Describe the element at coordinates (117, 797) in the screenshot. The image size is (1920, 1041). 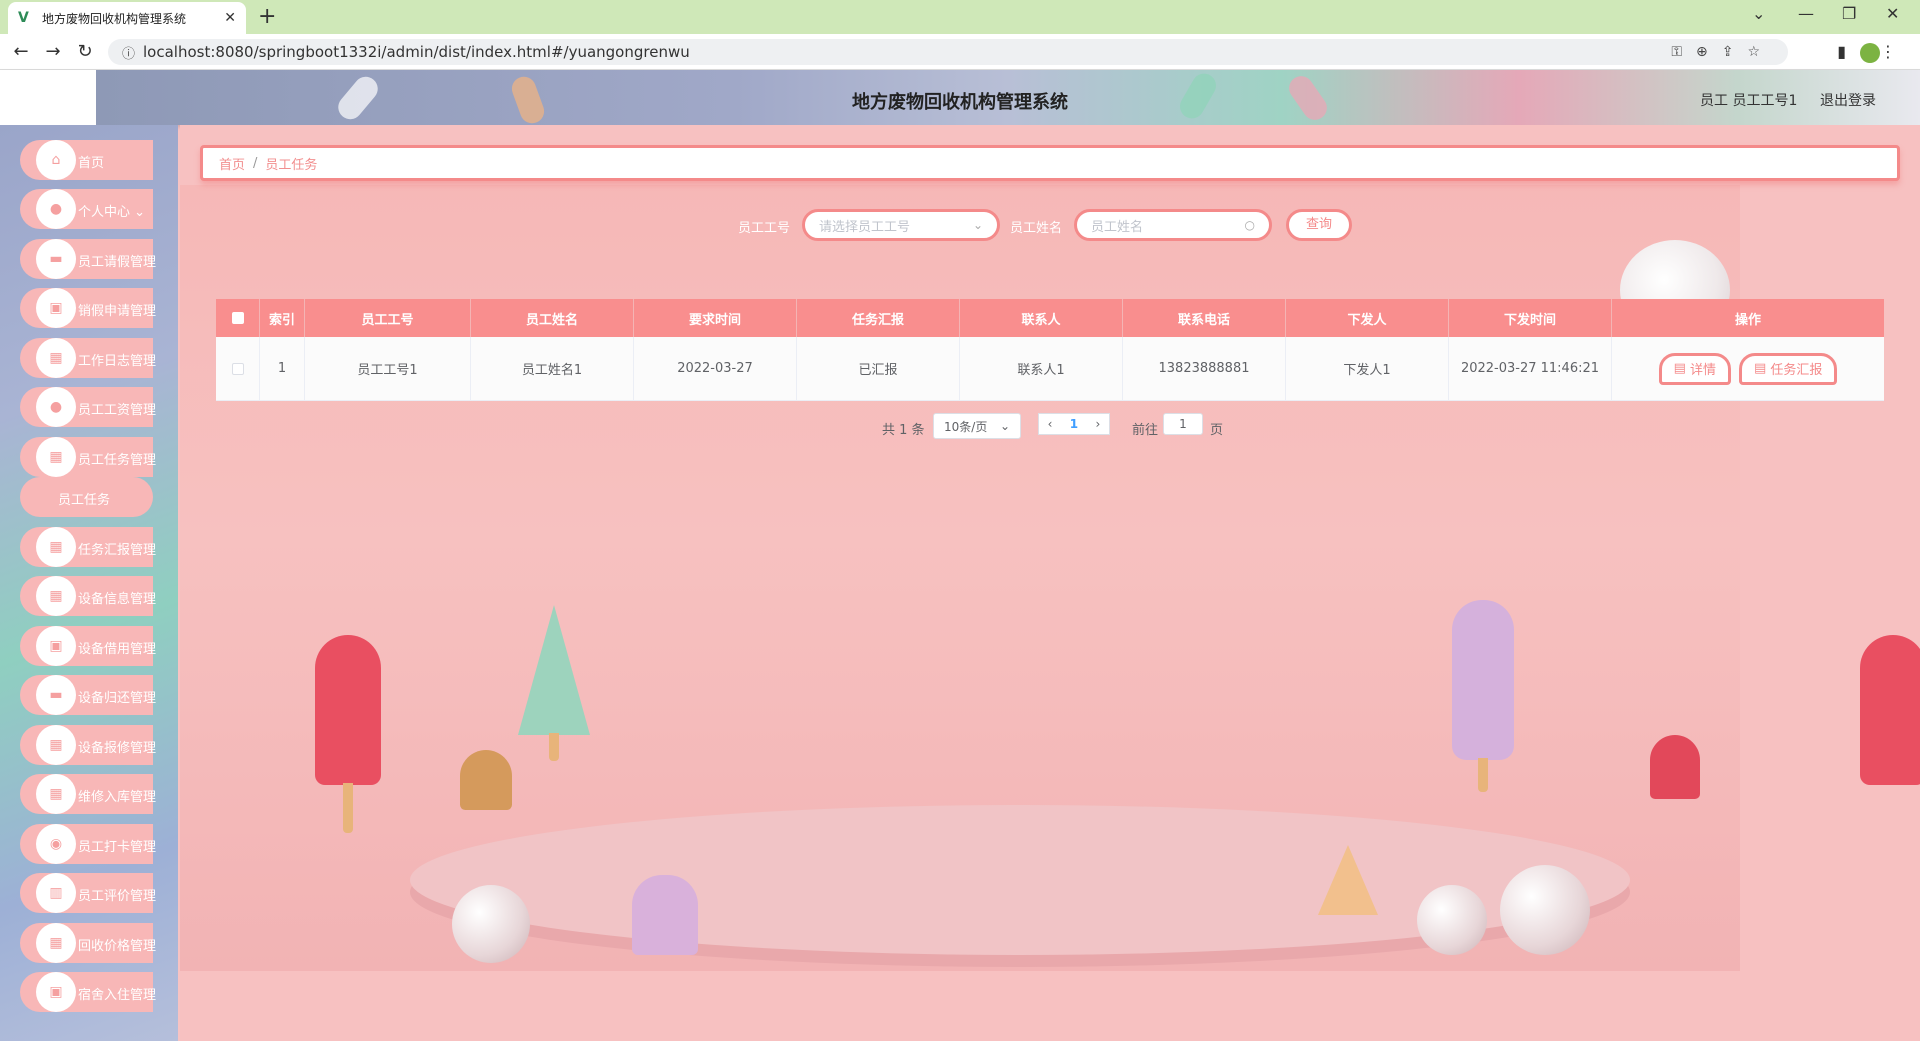
I see `sidebar-item-label: 维修入库管理` at that location.